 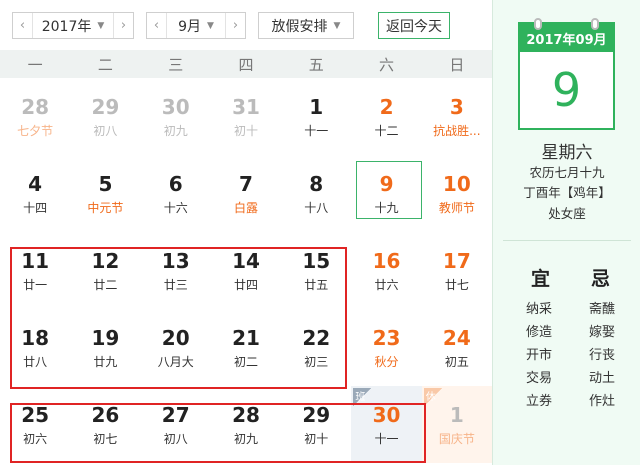 I want to click on calendar-day-cell: 28 七夕节, so click(x=35, y=116).